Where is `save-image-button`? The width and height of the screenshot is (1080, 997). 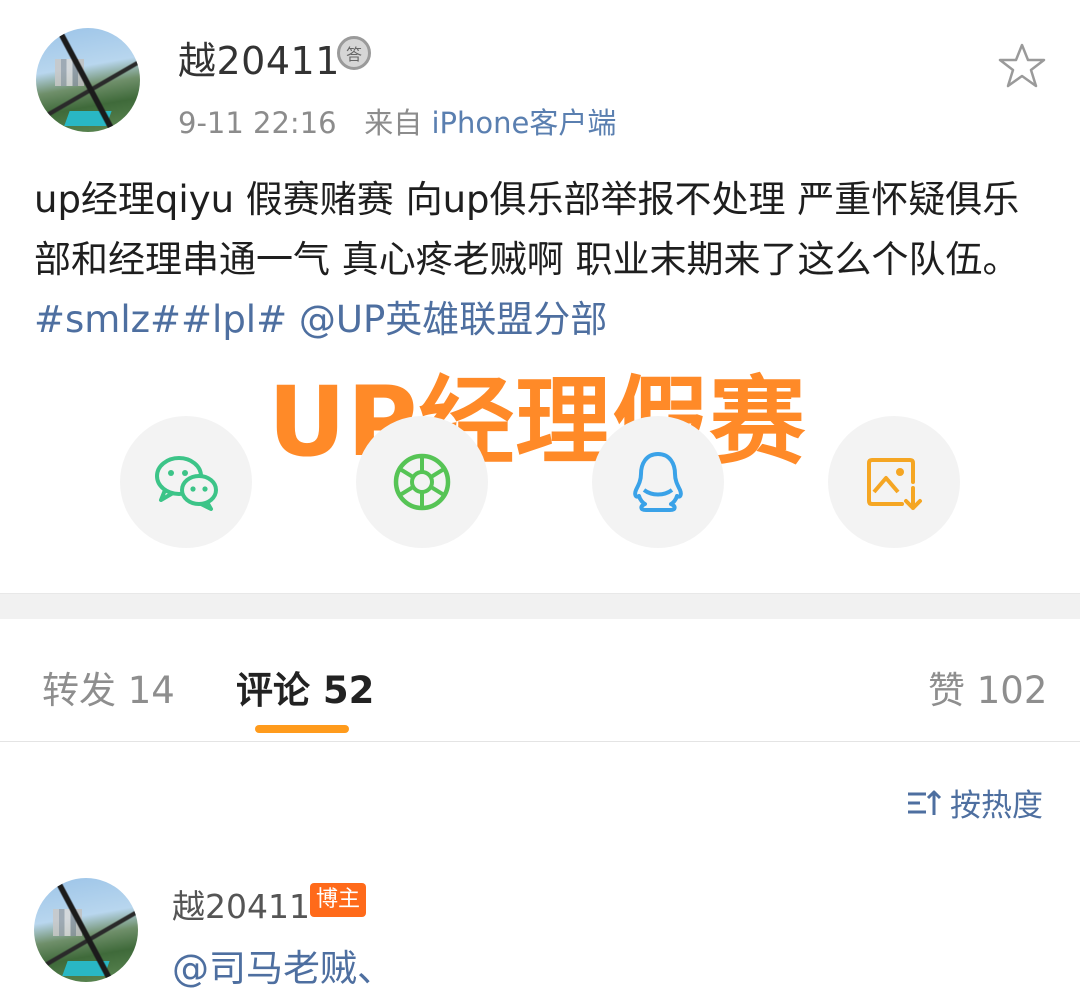
save-image-button is located at coordinates (894, 482).